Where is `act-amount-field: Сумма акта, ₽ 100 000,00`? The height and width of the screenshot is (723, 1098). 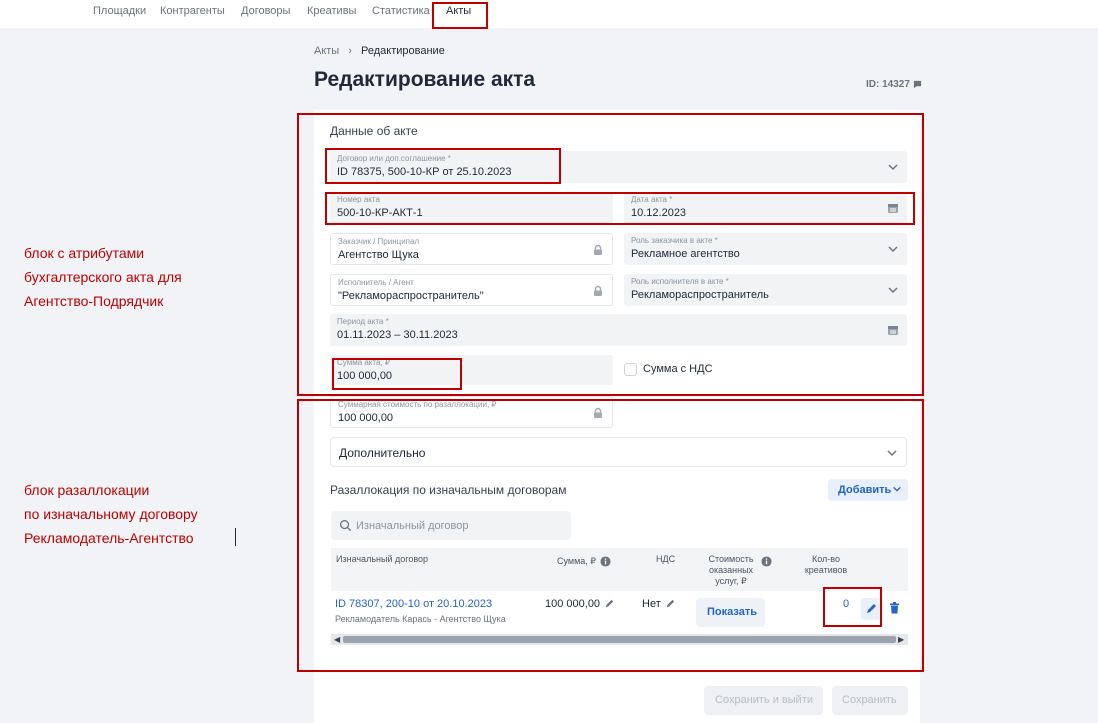
act-amount-field: Сумма акта, ₽ 100 000,00 is located at coordinates (471, 370).